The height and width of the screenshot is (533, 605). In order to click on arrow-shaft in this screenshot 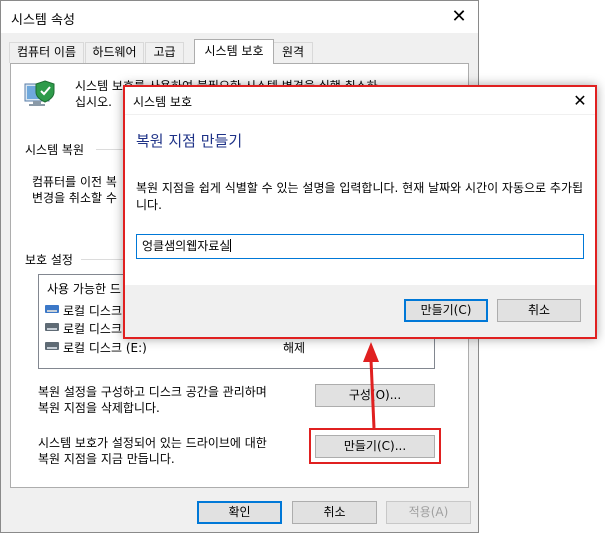, I will do `click(372, 394)`.